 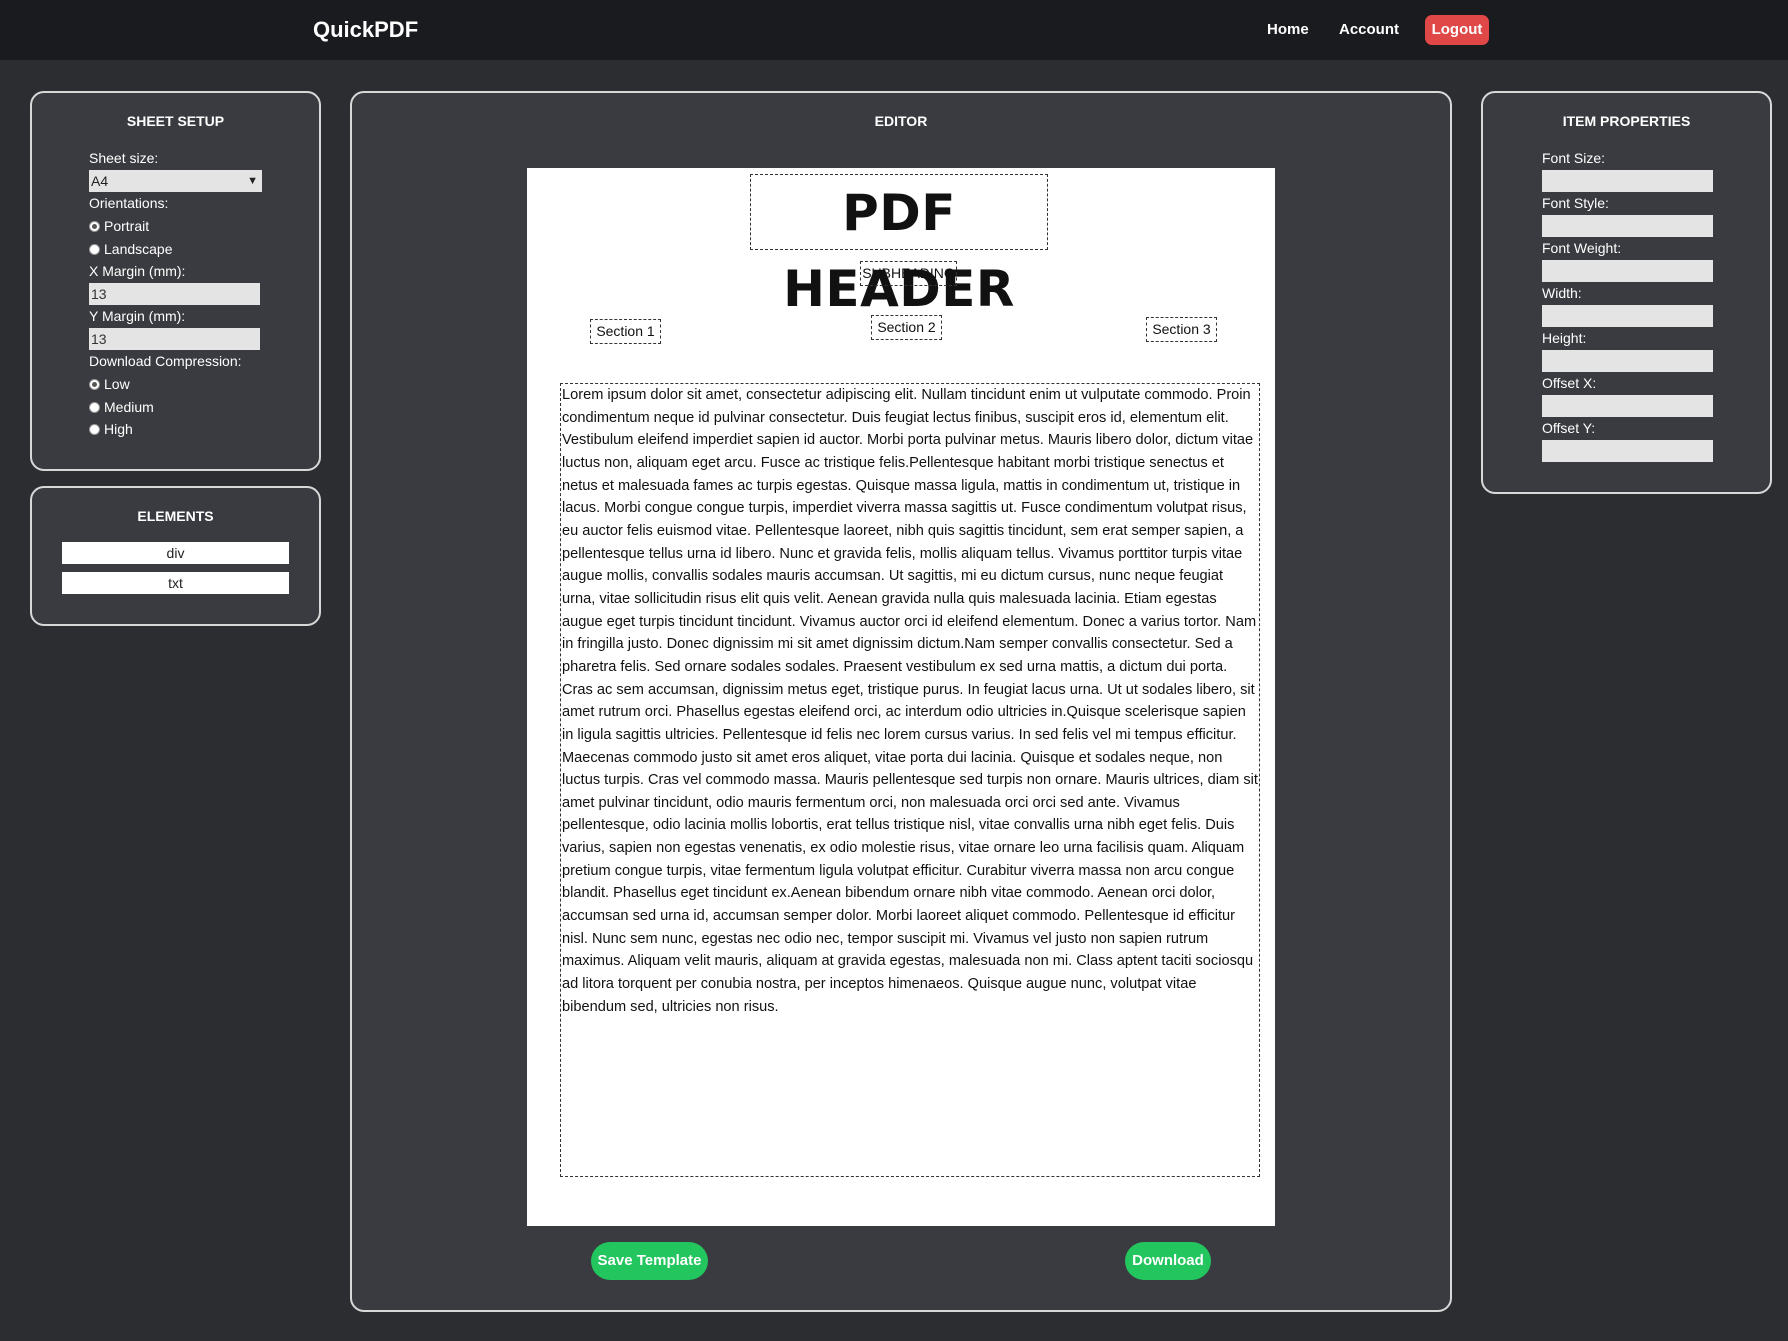 I want to click on element-div-button: div, so click(x=175, y=553).